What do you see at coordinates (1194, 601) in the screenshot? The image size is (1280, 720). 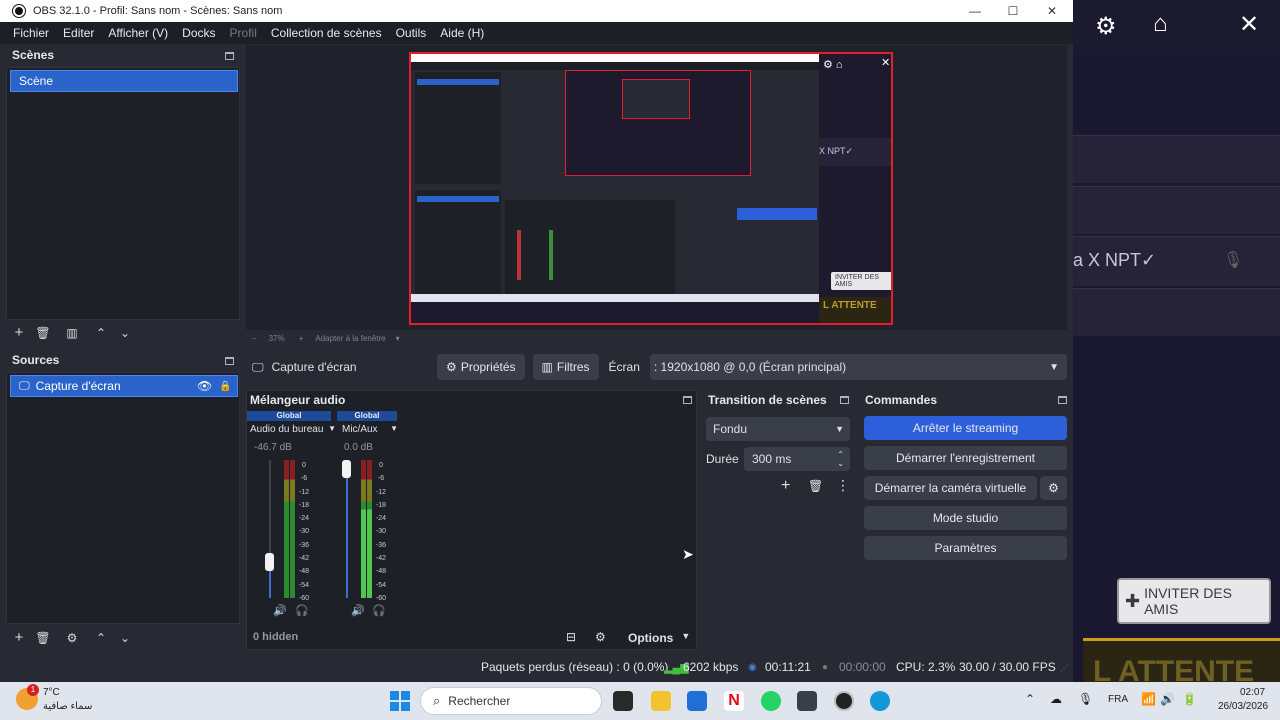 I see `invite-friends-button: ✚ INVITER DES AMIS` at bounding box center [1194, 601].